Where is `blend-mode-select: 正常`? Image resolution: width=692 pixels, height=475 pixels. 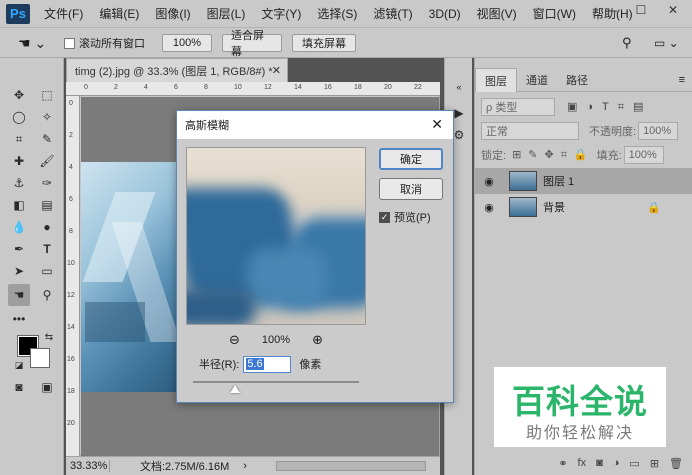
blend-mode-select: 正常 is located at coordinates (530, 131).